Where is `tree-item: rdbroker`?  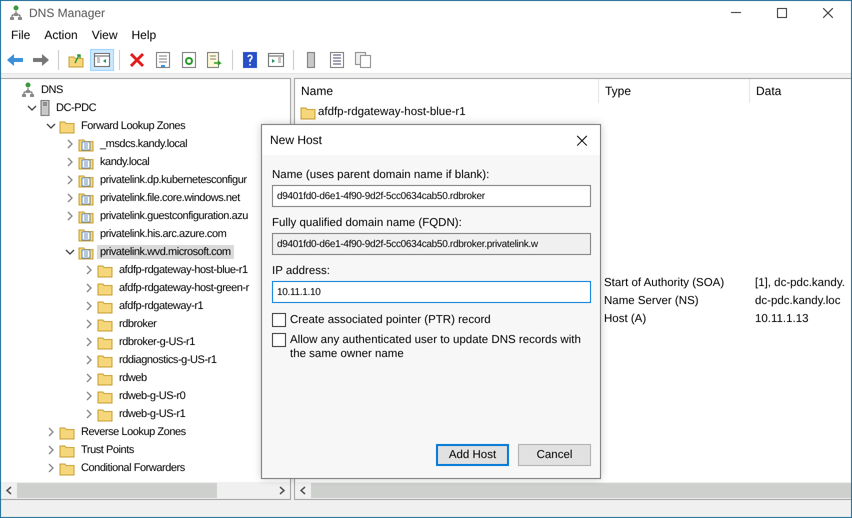
tree-item: rdbroker is located at coordinates (138, 324).